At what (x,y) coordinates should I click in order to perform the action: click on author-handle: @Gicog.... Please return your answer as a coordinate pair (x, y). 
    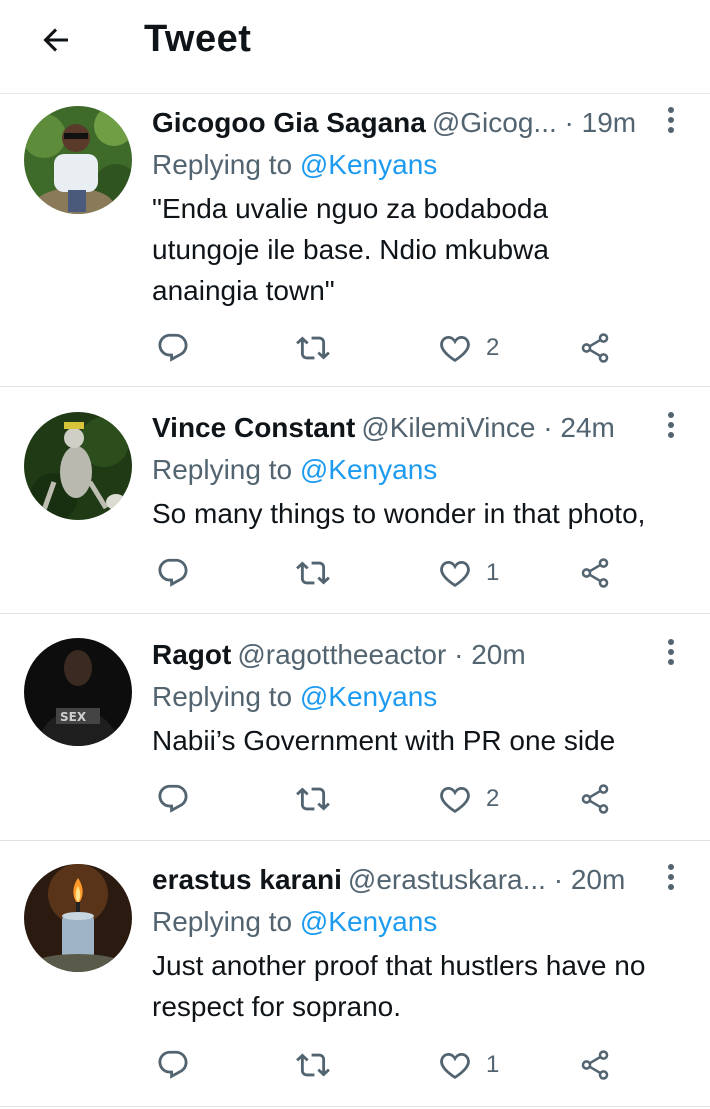
    Looking at the image, I should click on (494, 122).